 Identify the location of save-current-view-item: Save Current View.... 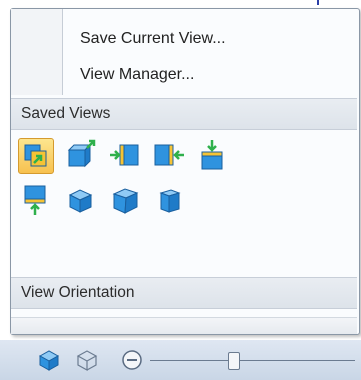
(210, 40).